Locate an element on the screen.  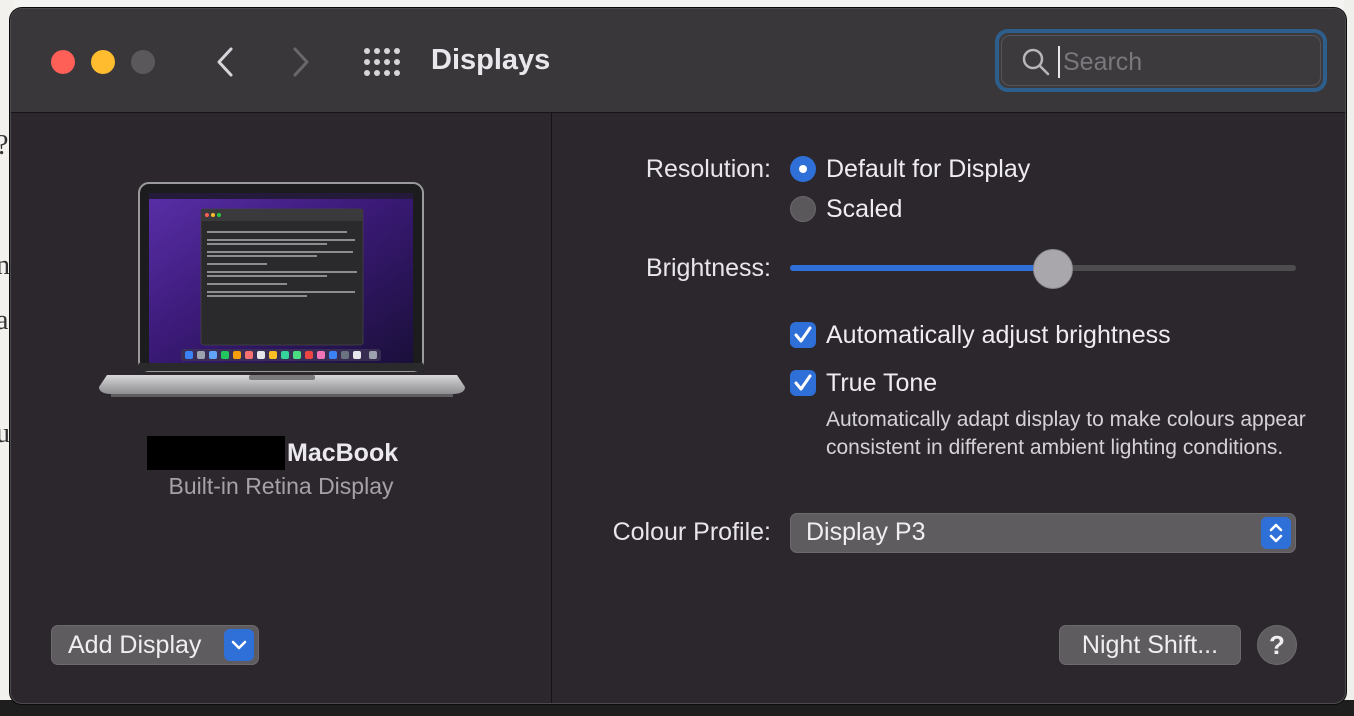
help-button: ? is located at coordinates (1277, 645).